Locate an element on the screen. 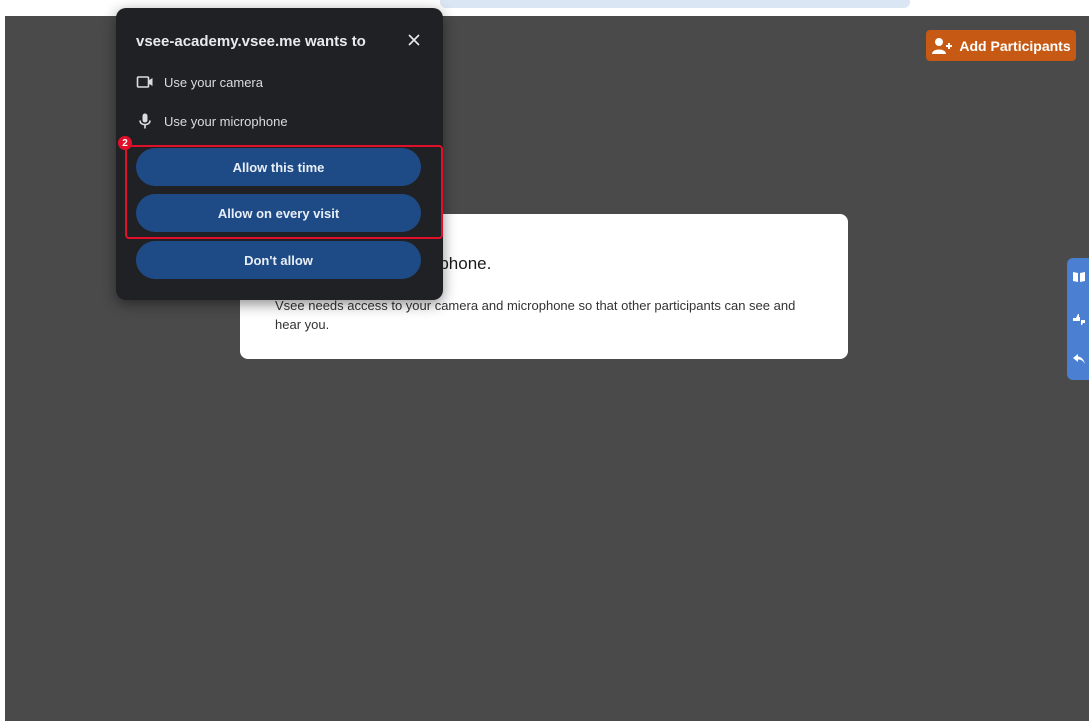  add-participants-button: Add Participants is located at coordinates (1001, 45).